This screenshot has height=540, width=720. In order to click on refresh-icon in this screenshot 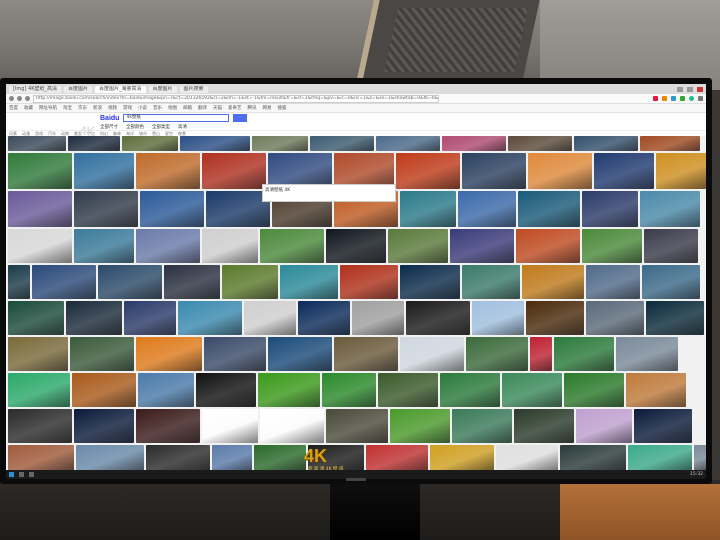, I will do `click(27, 98)`.